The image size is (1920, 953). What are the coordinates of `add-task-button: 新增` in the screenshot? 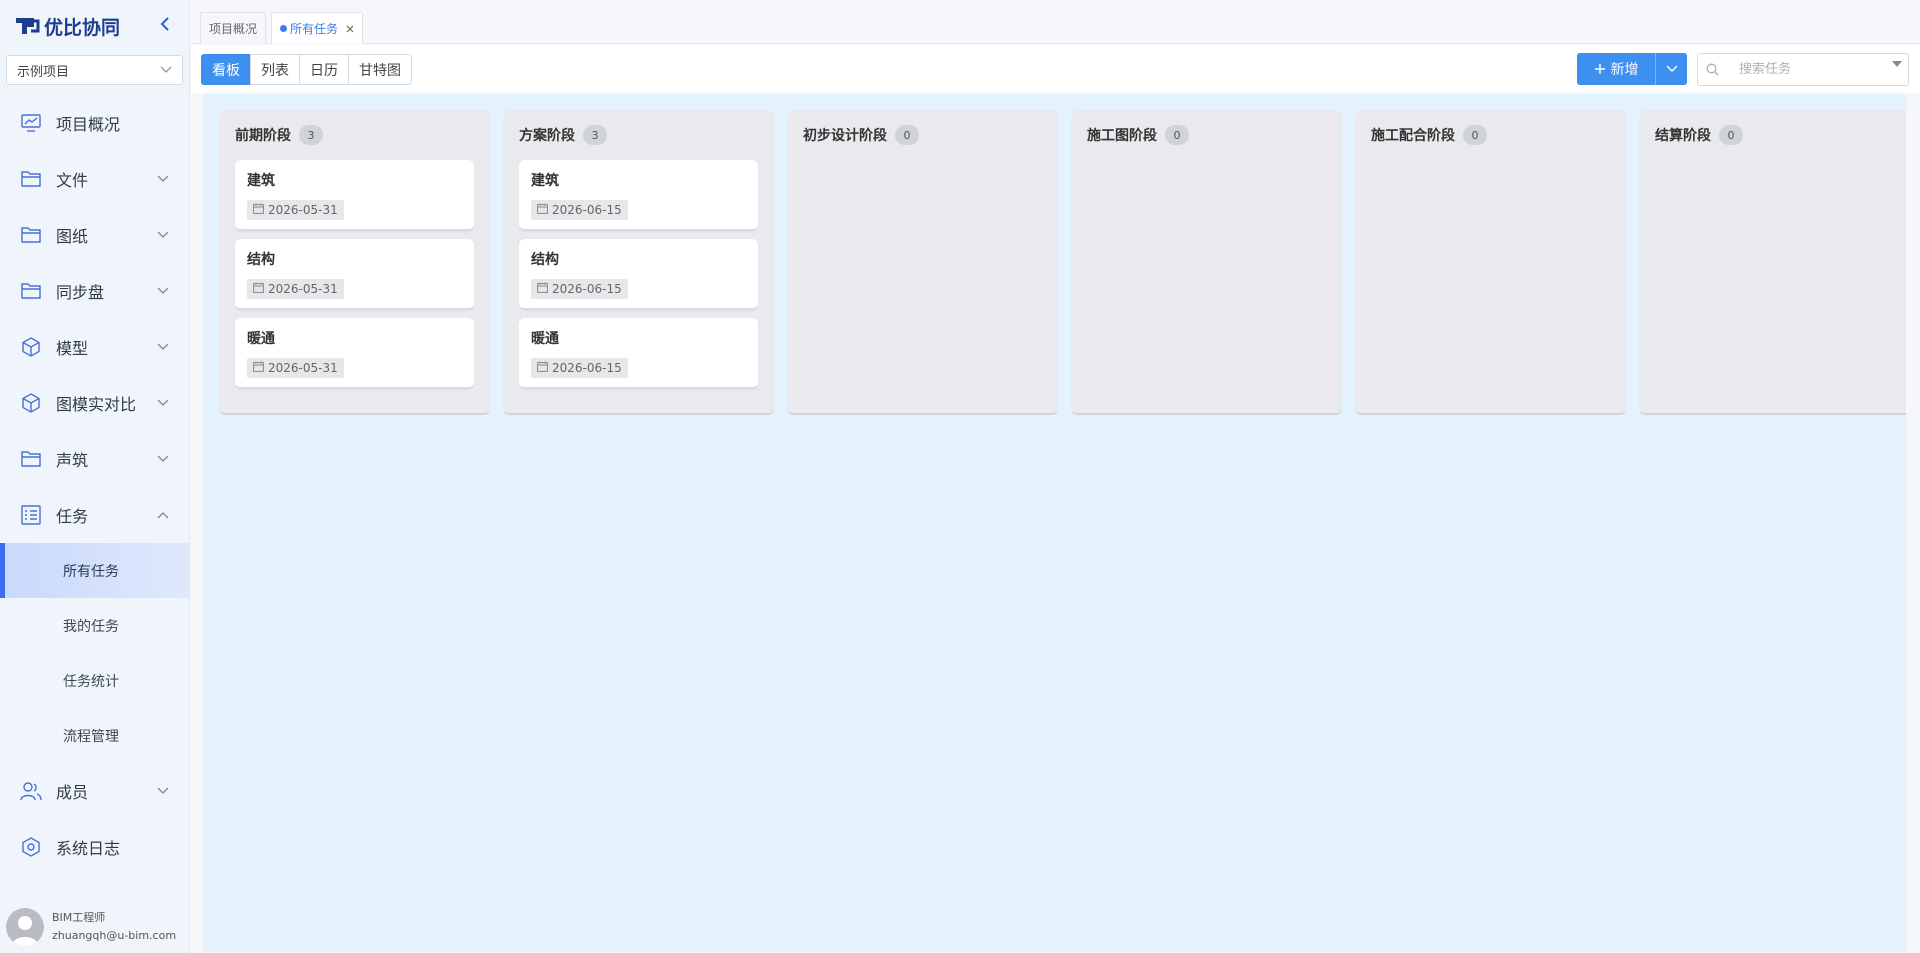 It's located at (1616, 69).